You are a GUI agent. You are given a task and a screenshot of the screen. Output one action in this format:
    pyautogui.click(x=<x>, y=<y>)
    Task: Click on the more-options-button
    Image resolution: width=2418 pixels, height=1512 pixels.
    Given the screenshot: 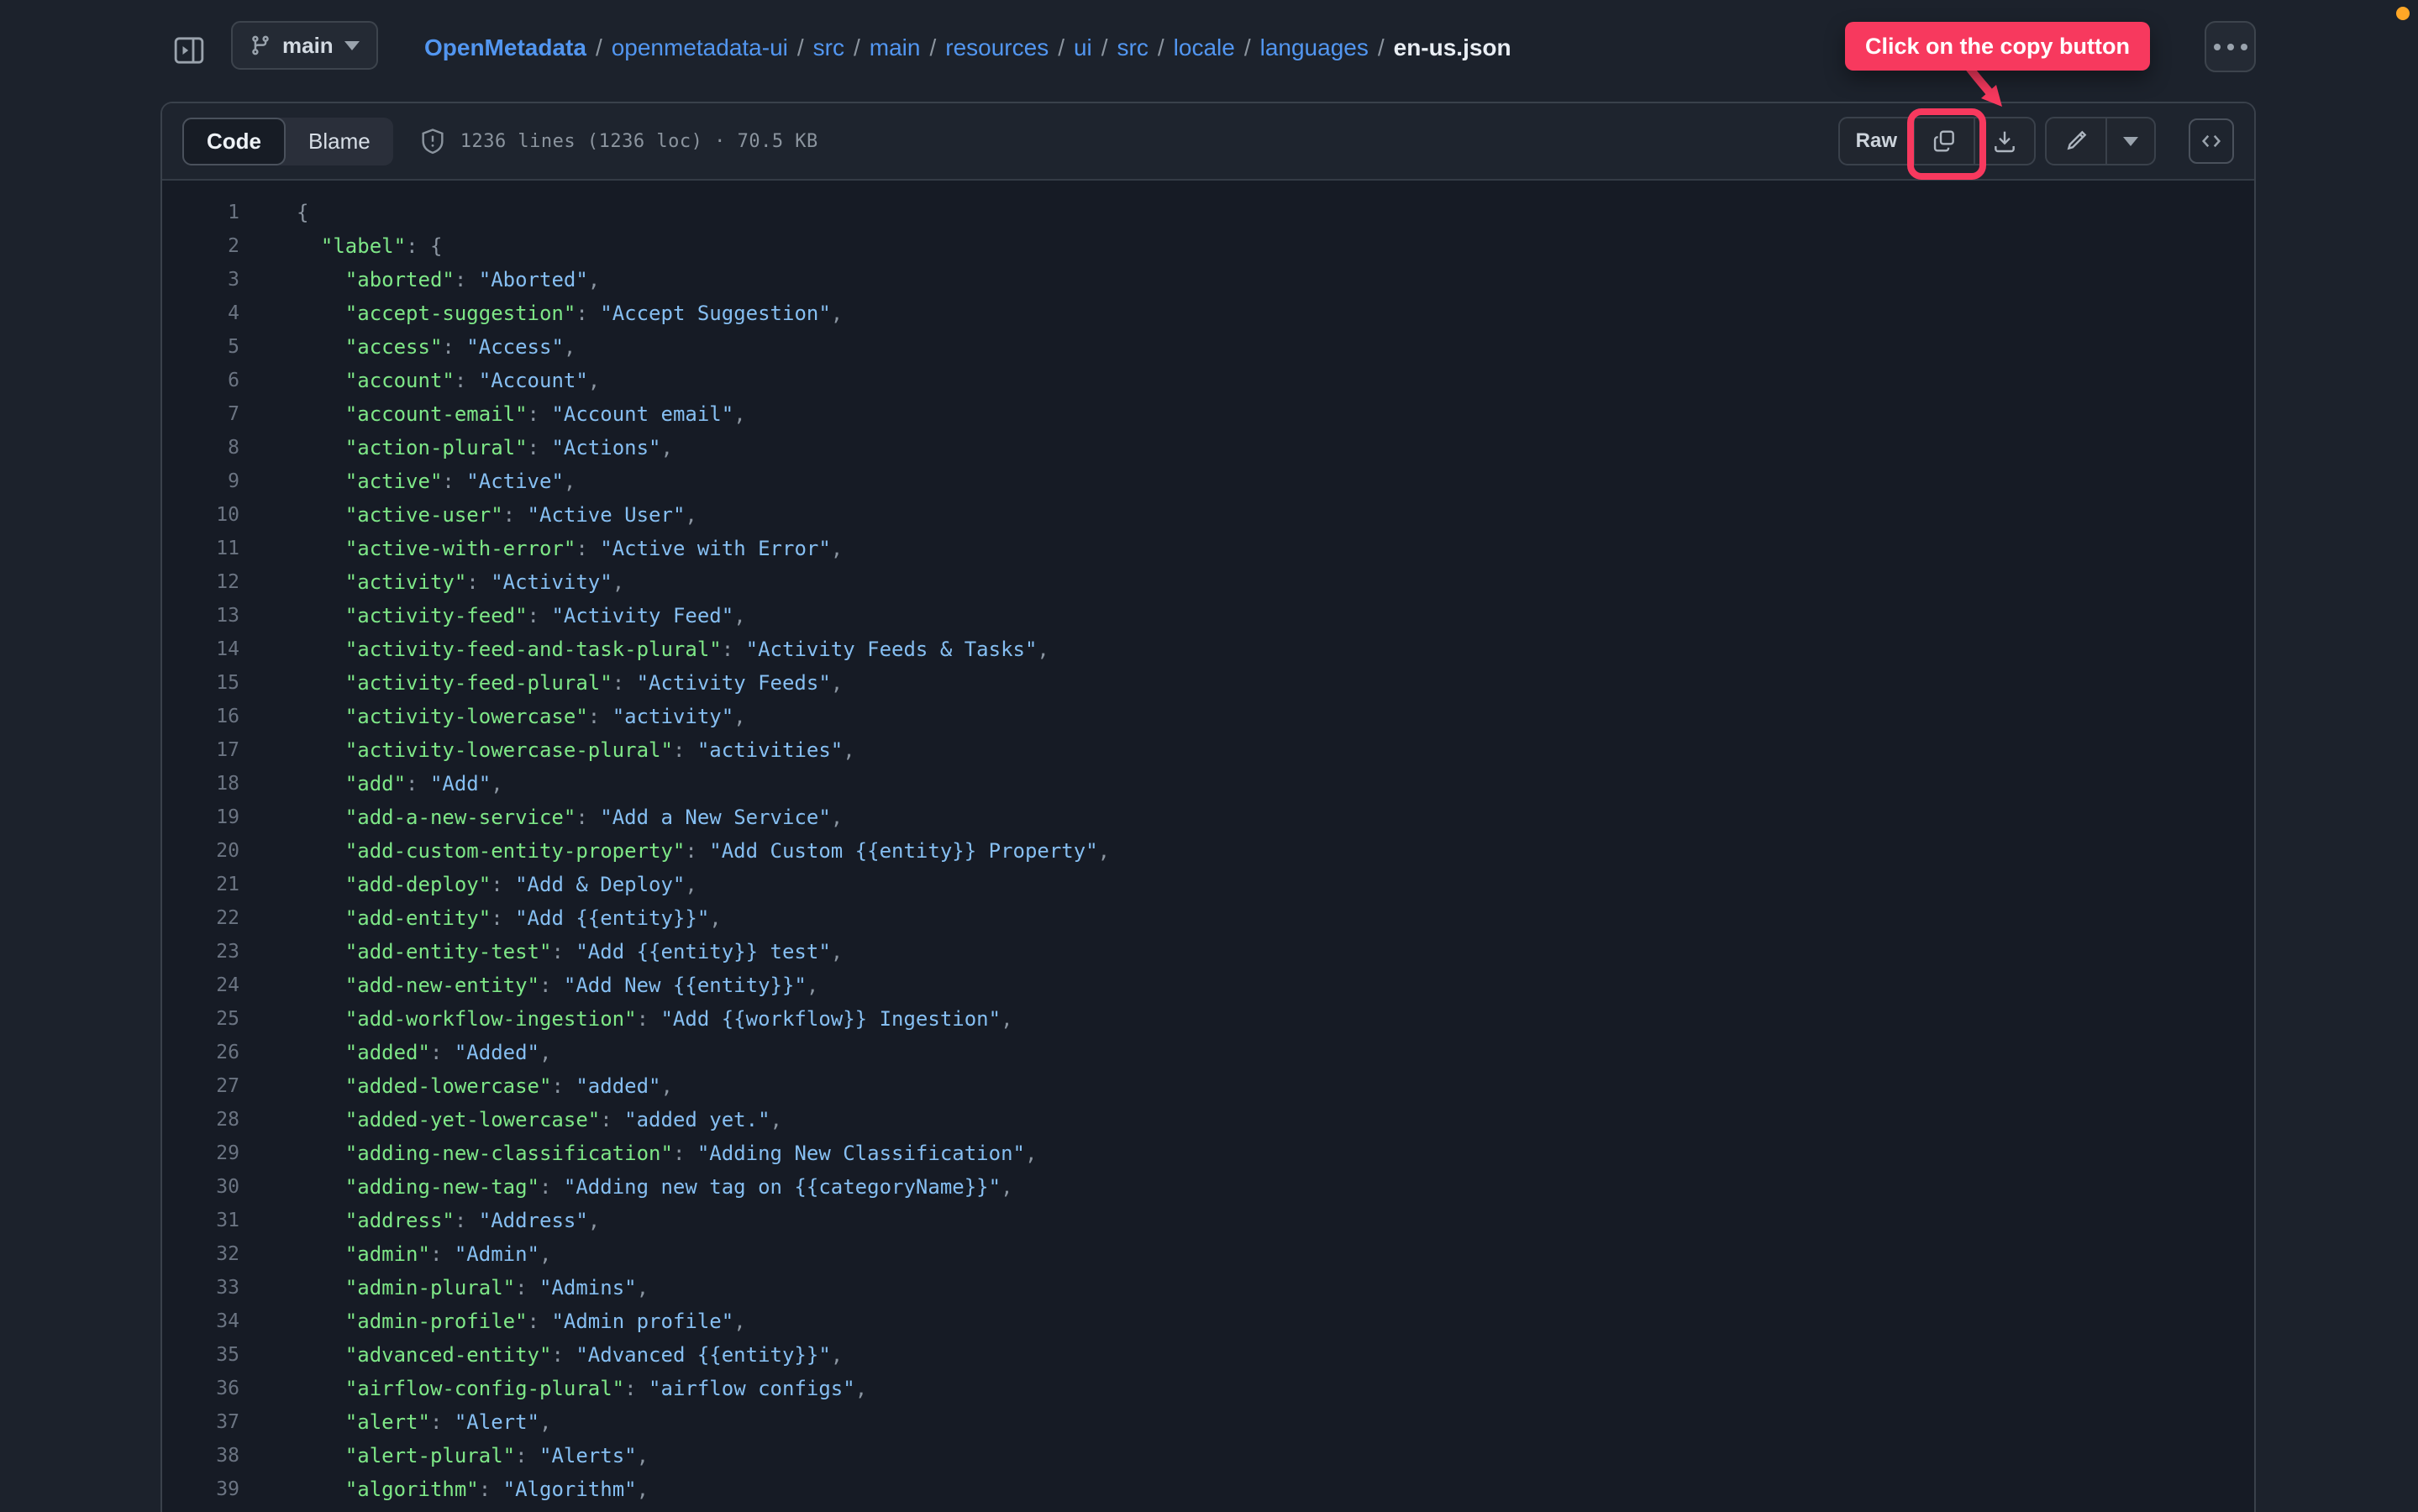 What is the action you would take?
    pyautogui.click(x=2230, y=46)
    